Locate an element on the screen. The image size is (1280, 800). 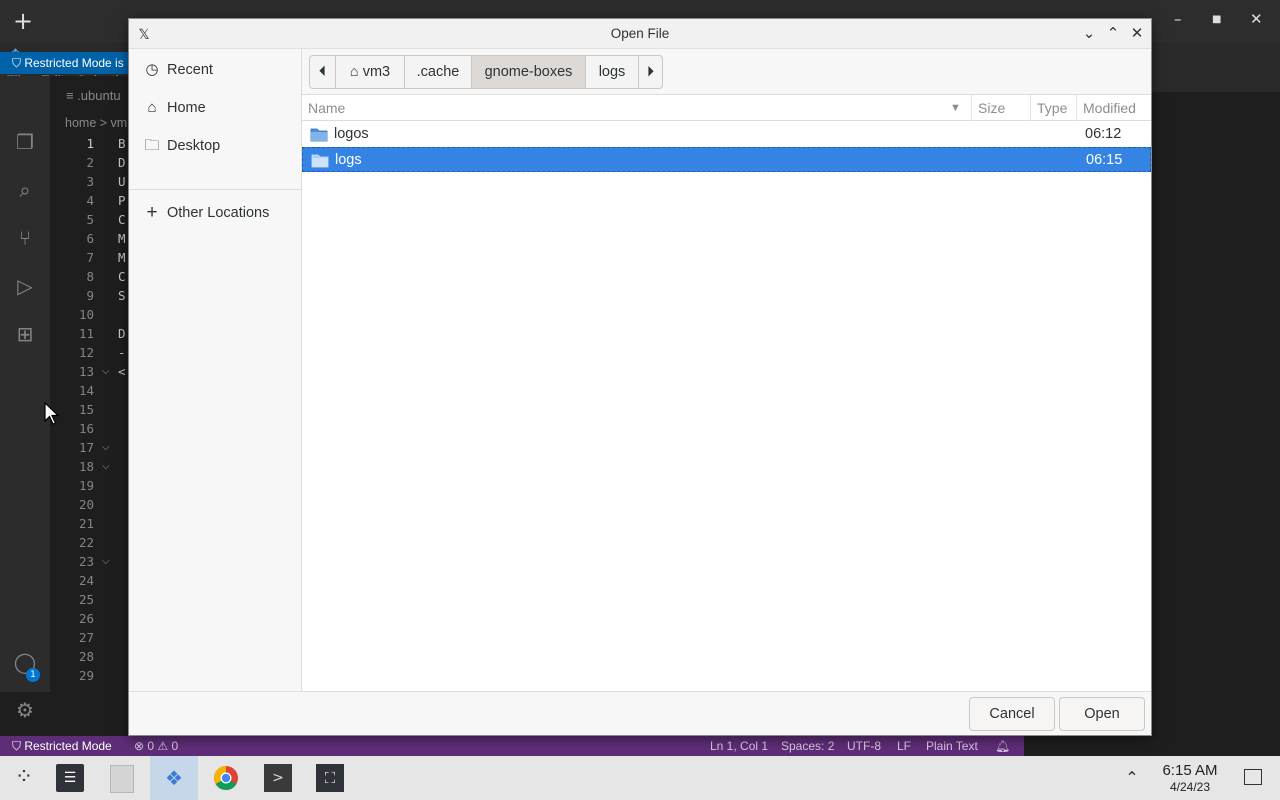
status-restricted-mode: ⛉ Restricted Mode is located at coordinates (62, 746).